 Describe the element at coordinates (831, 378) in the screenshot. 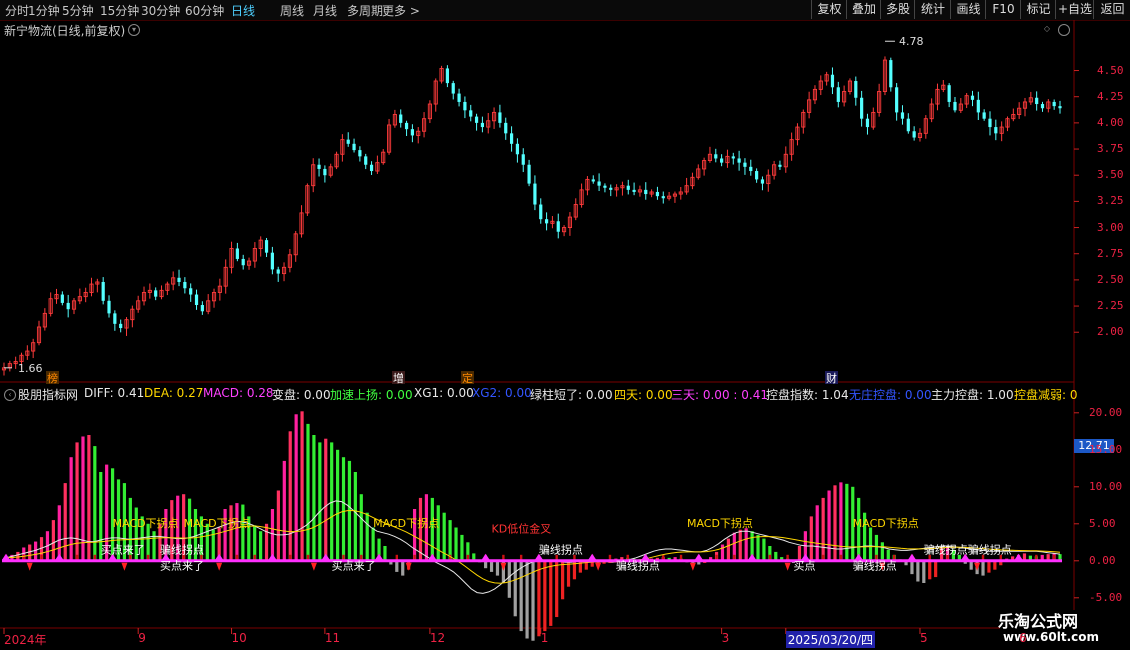

I see `event-tag: 财` at that location.